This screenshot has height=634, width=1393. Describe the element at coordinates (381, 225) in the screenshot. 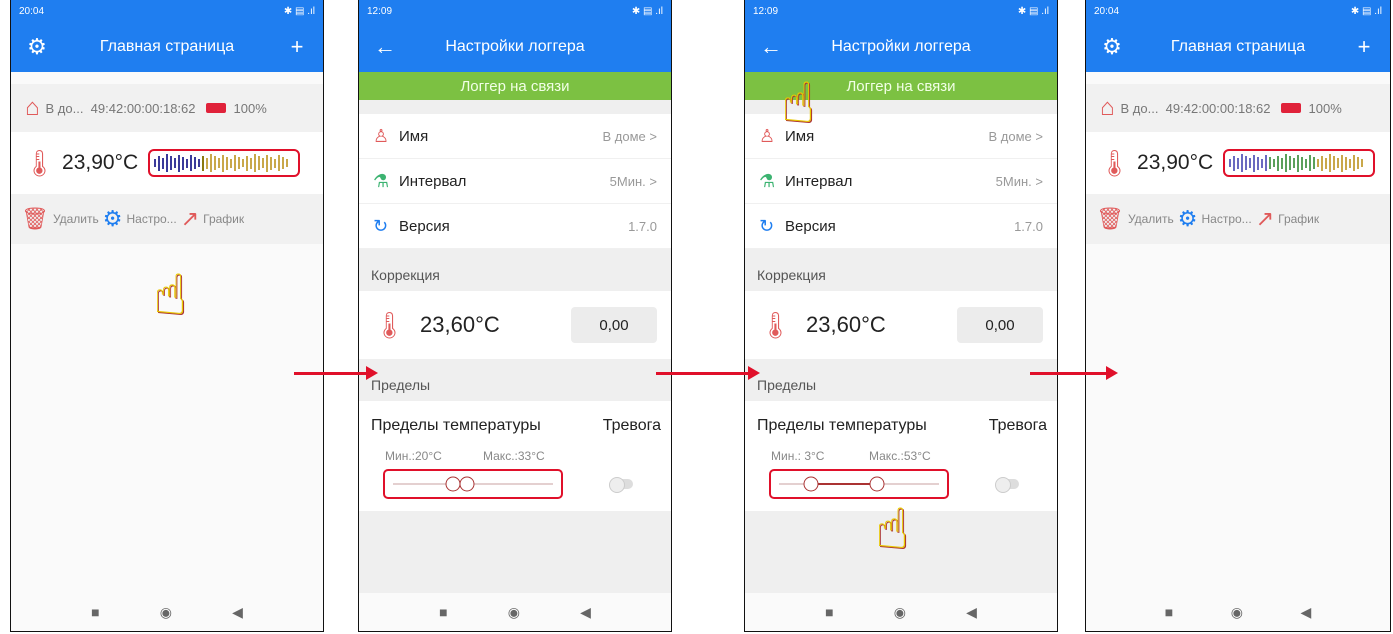

I see `refresh-icon: ↻` at that location.